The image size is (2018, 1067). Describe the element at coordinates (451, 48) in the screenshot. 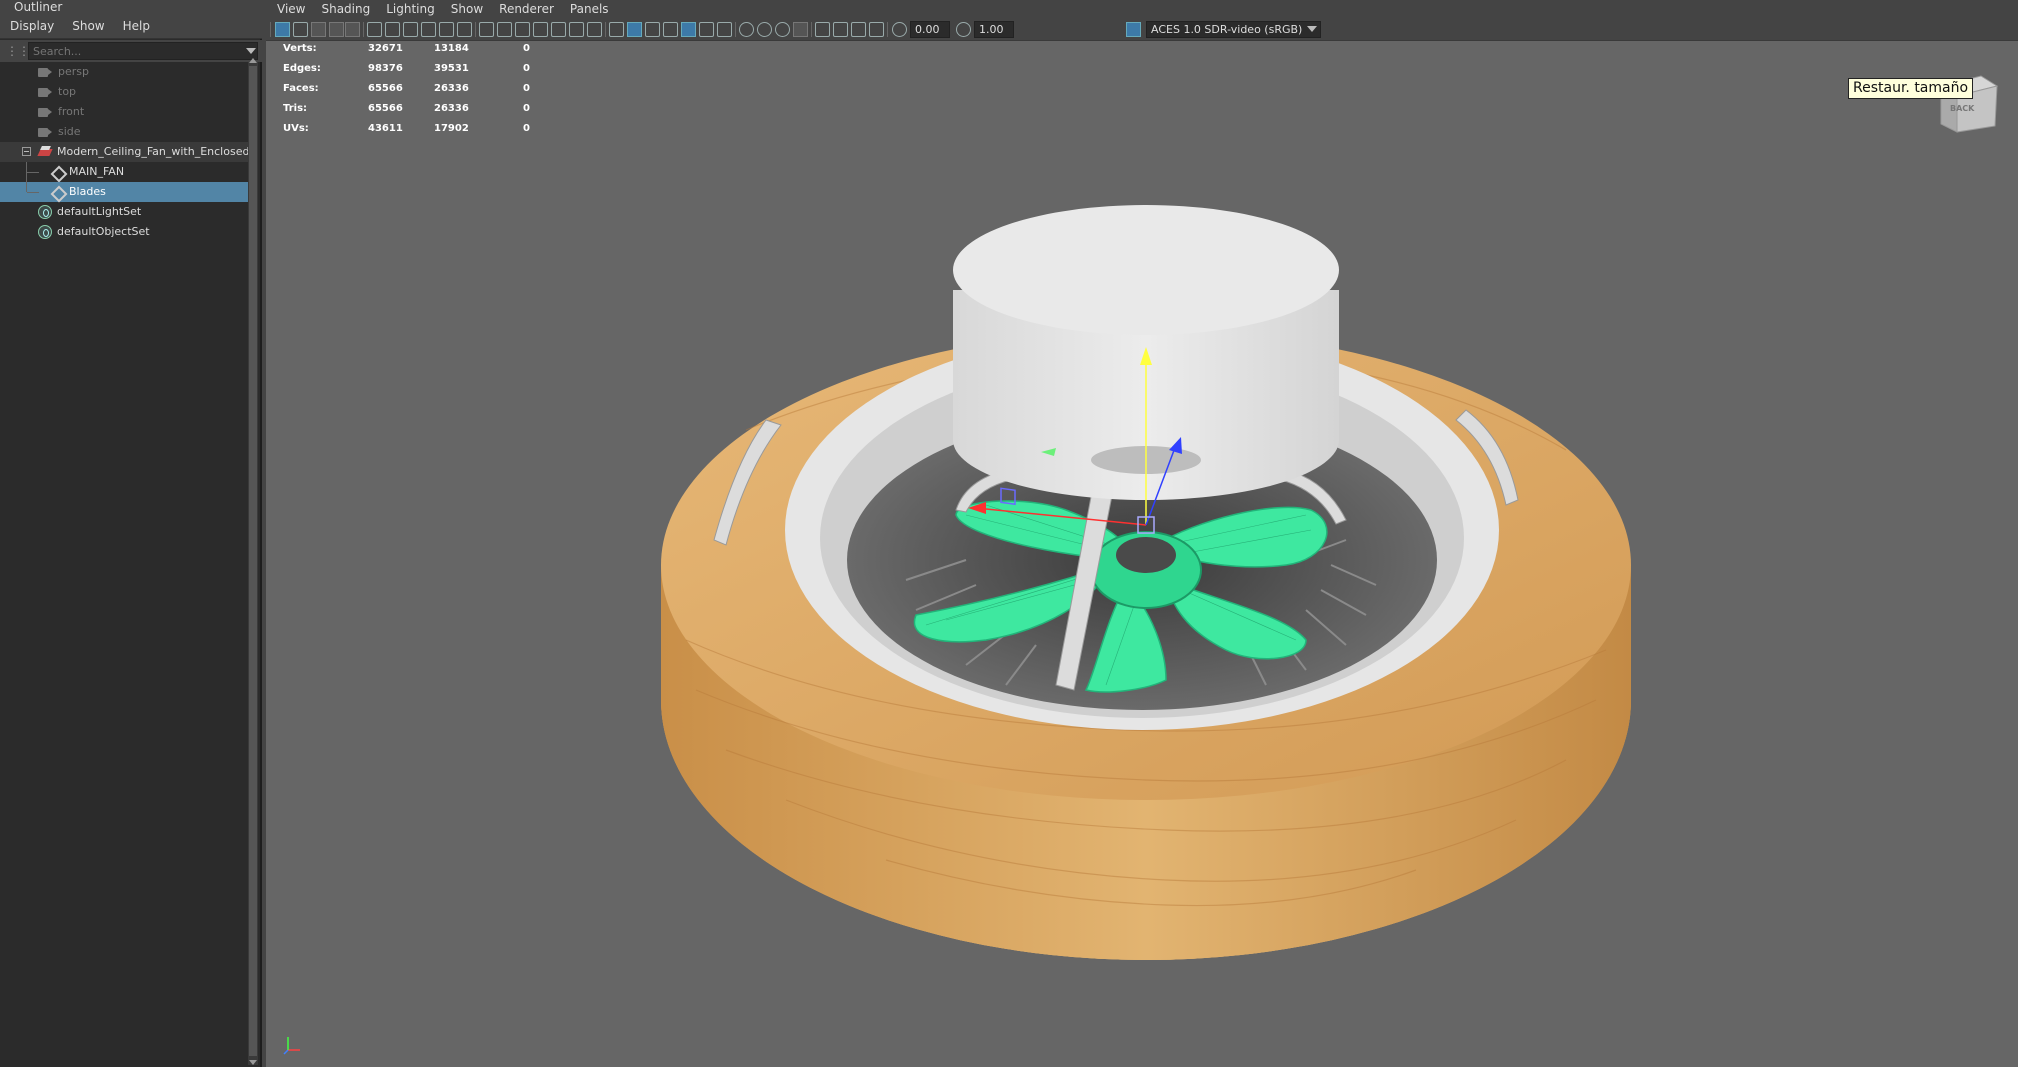

I see `hud-selected: 13184` at that location.